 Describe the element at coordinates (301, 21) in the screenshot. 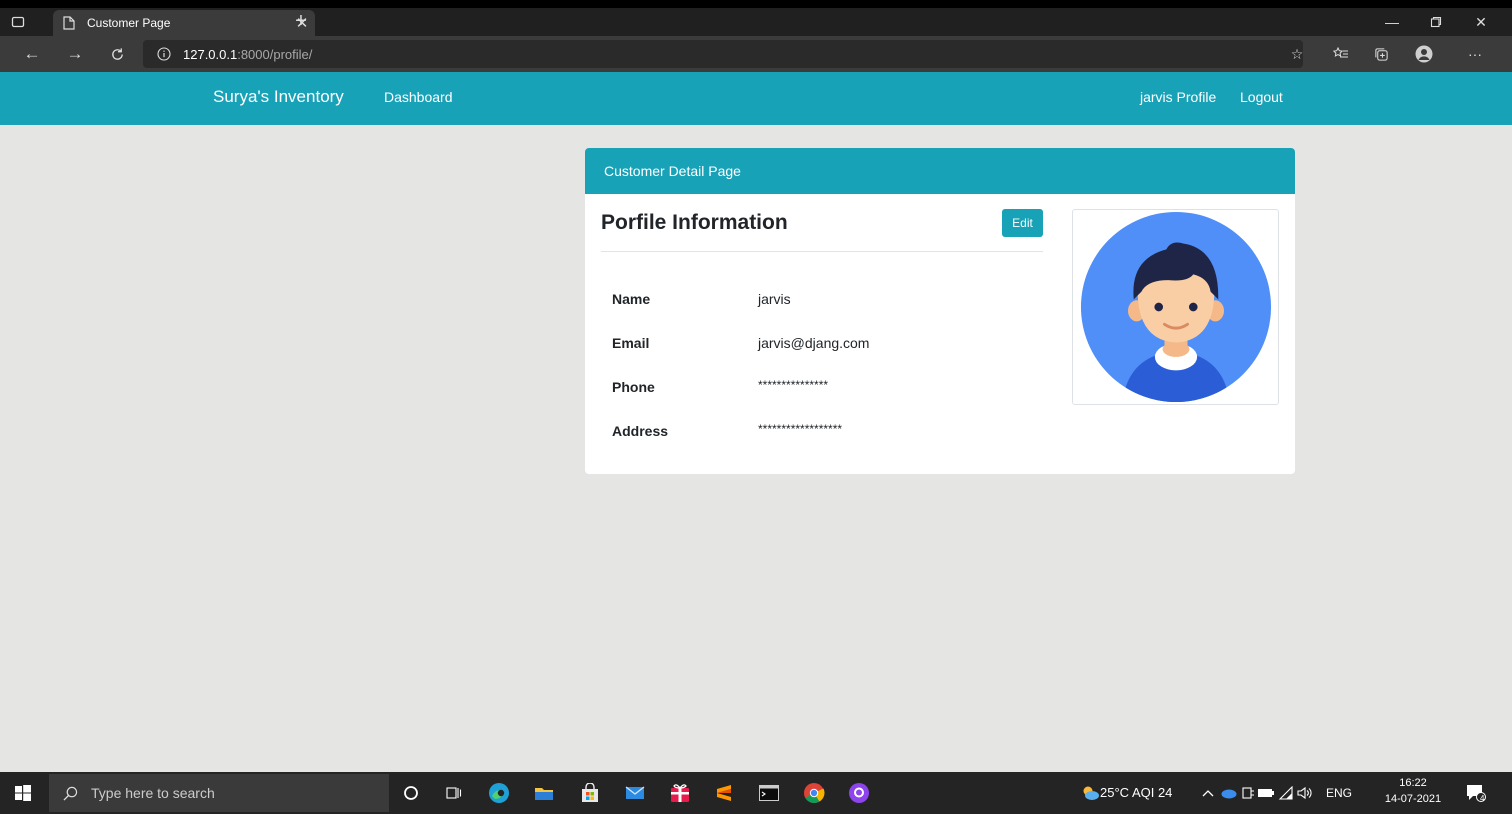

I see `new-tab-button: +` at that location.